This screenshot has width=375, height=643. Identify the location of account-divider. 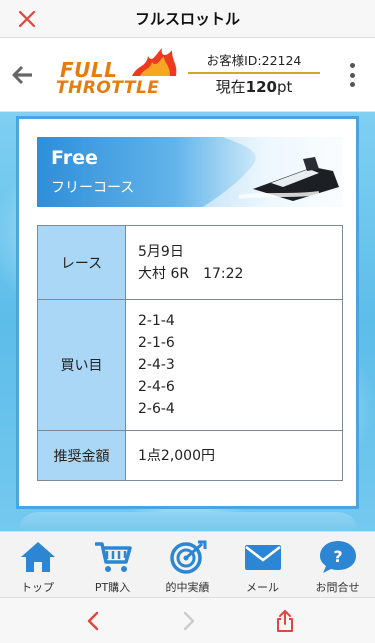
(254, 73).